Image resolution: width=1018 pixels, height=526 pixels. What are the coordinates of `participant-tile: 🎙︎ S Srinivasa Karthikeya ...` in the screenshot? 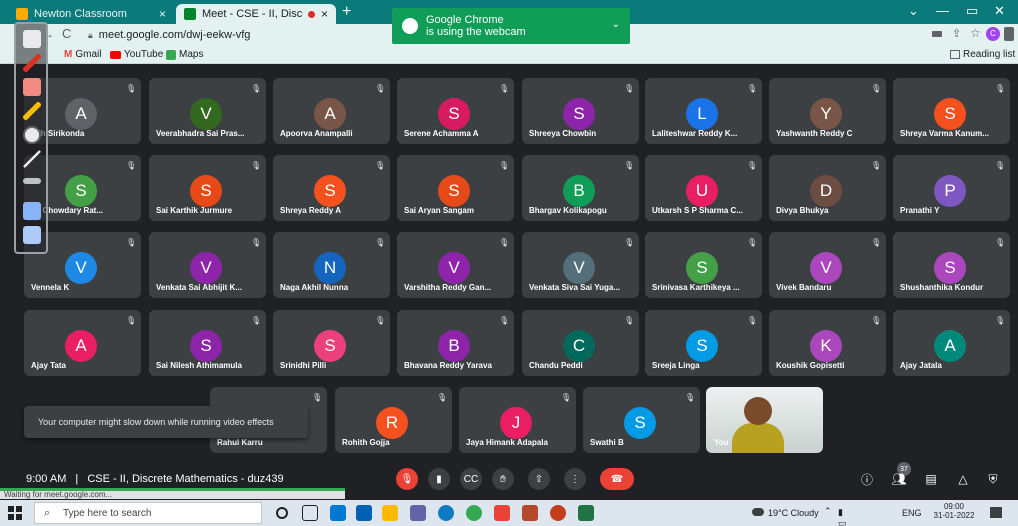 It's located at (703, 265).